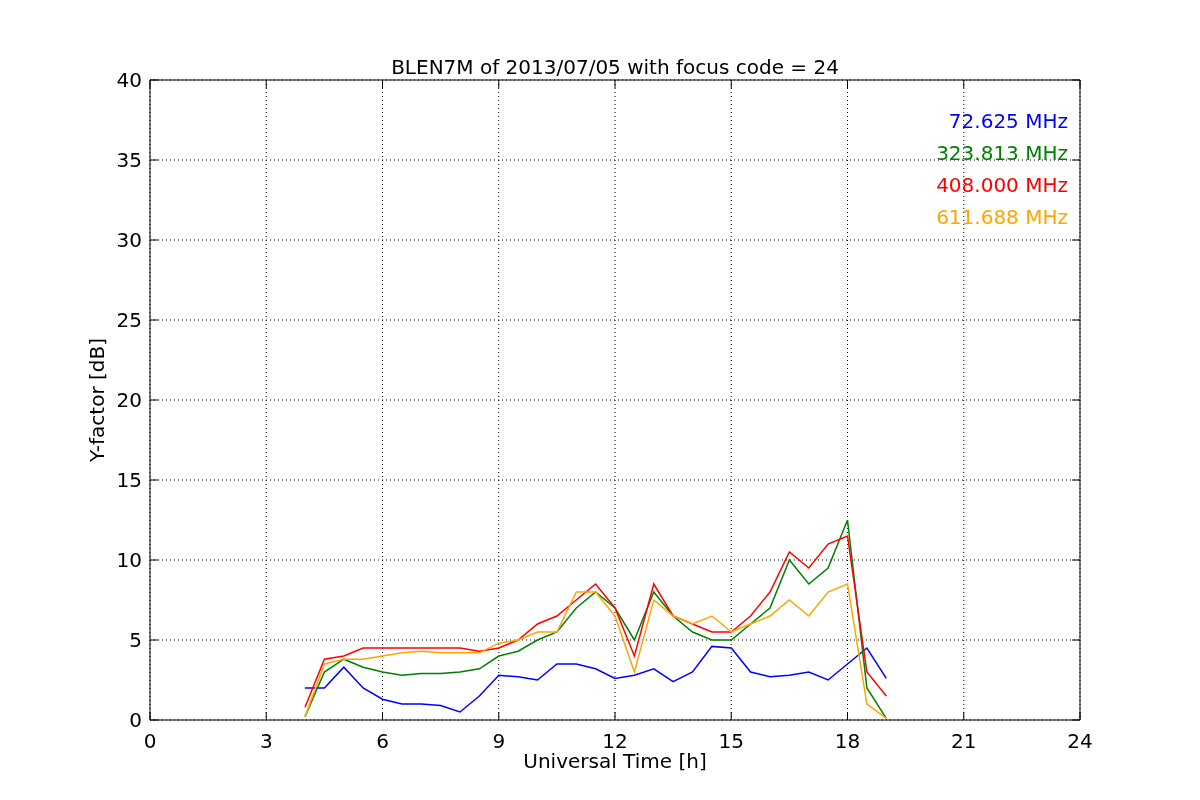 This screenshot has height=800, width=1200. I want to click on y-tick-label: 15, so click(129, 480).